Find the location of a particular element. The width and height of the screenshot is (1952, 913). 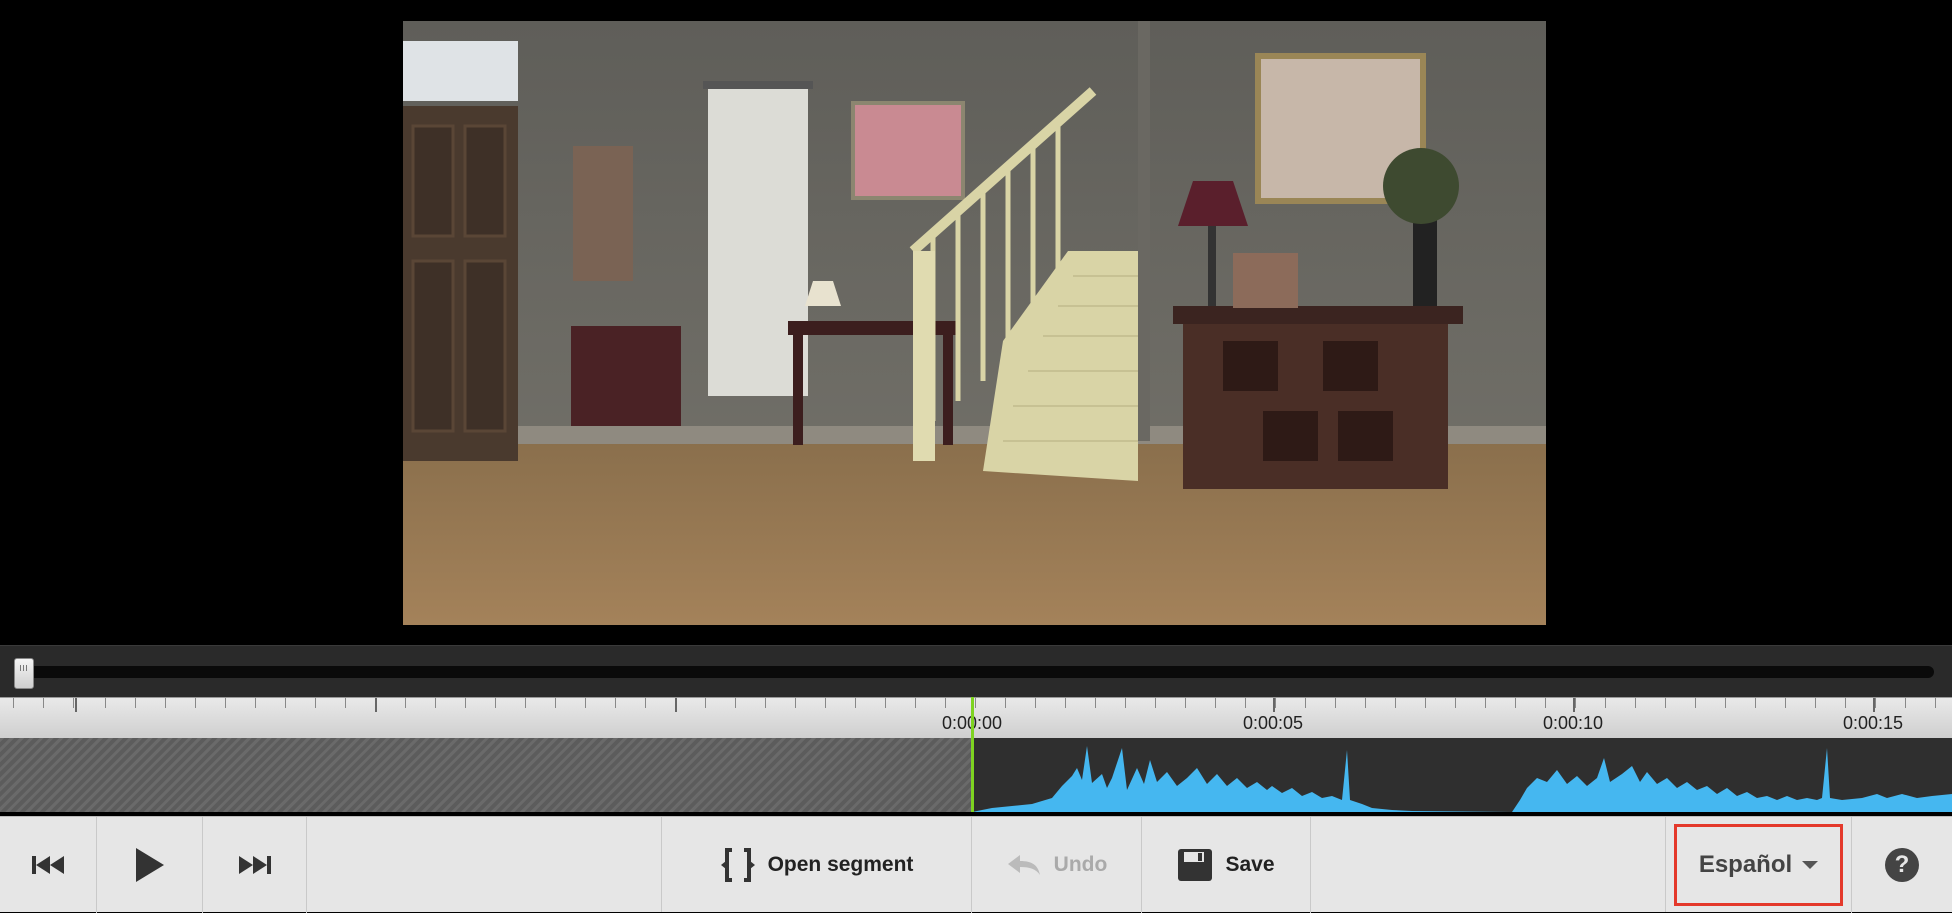

editor-toolbar: Open segment Undo Save Español ? is located at coordinates (976, 864).